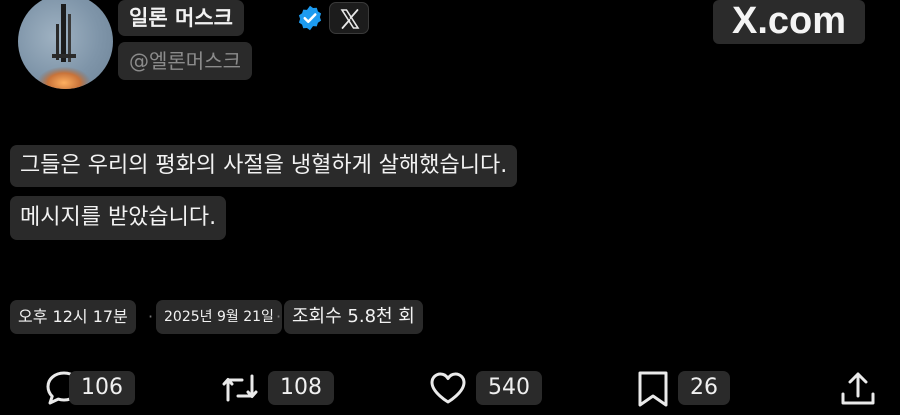  I want to click on avatar, so click(65, 44).